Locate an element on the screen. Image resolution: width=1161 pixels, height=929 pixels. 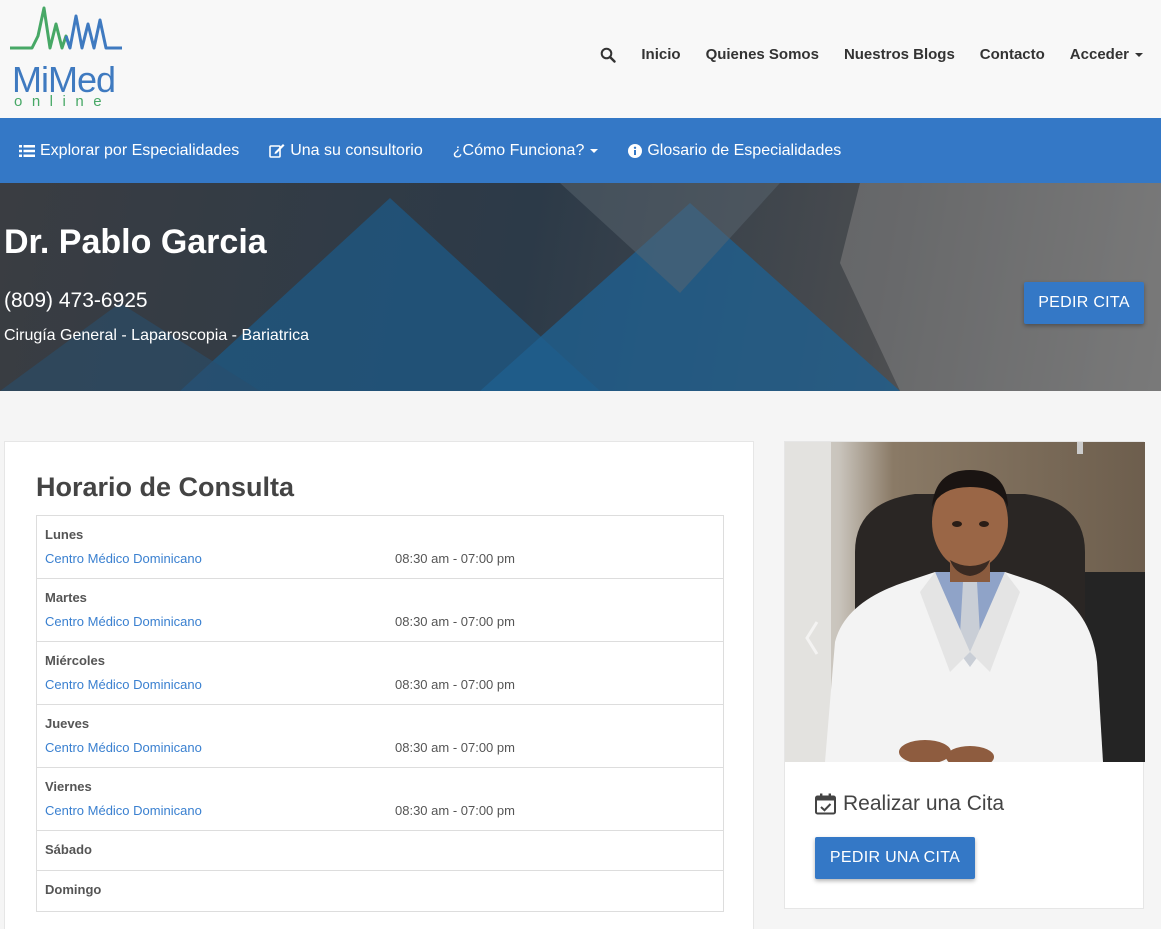
nav-nuestros-blogs: Nuestros Blogs is located at coordinates (899, 54).